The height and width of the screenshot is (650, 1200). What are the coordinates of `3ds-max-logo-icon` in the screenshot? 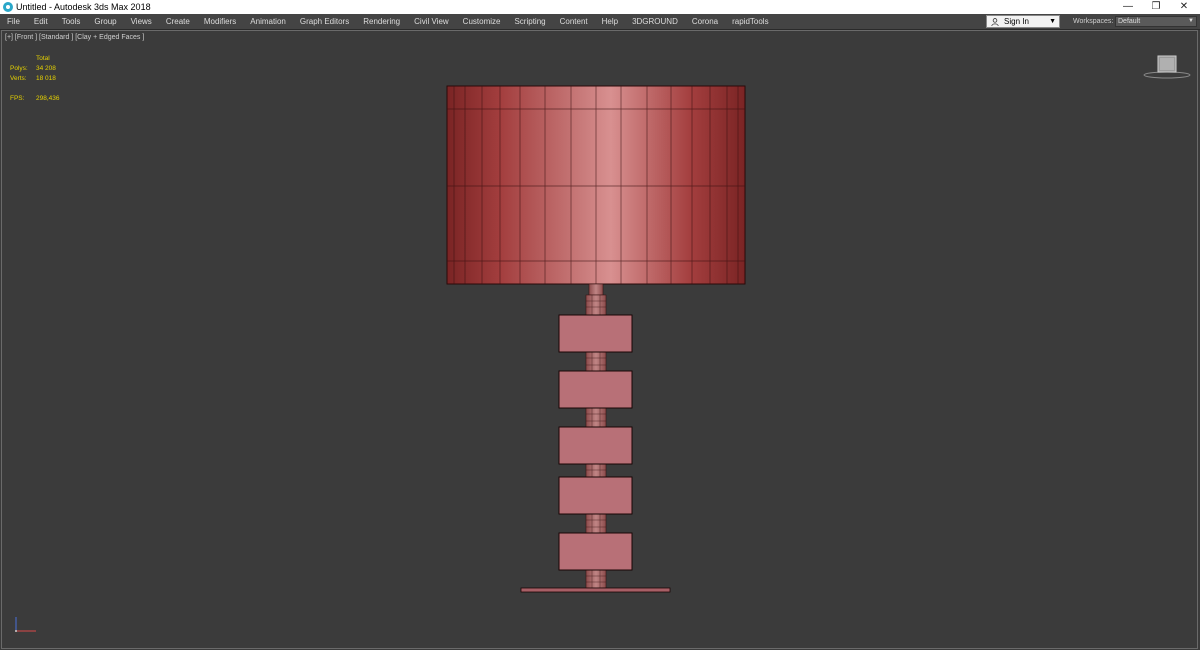 It's located at (8, 7).